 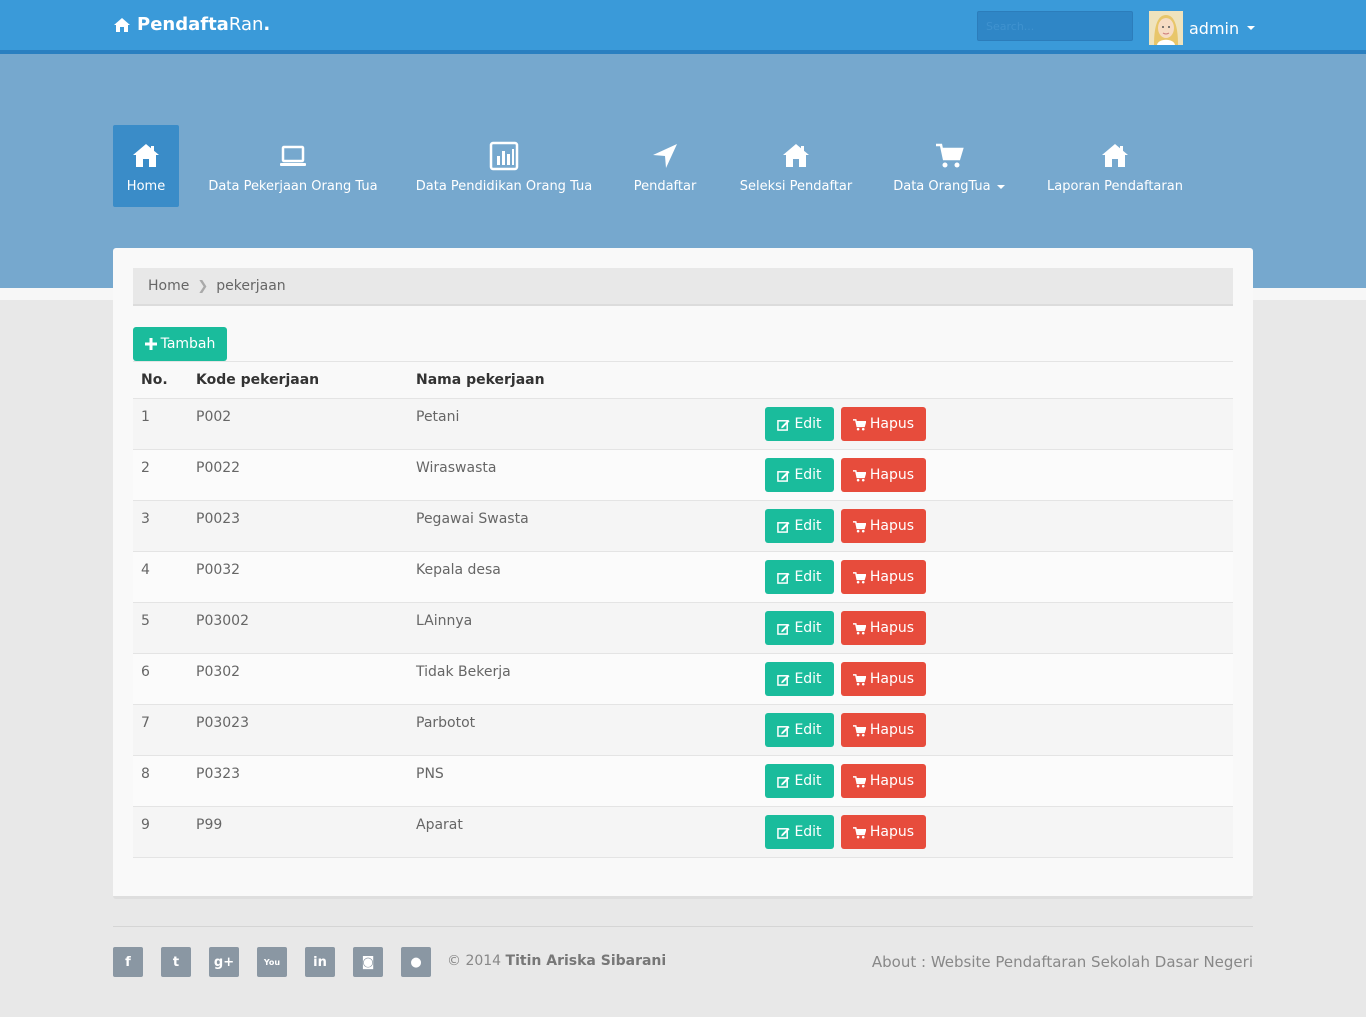 I want to click on cell-kode: P99, so click(x=209, y=825).